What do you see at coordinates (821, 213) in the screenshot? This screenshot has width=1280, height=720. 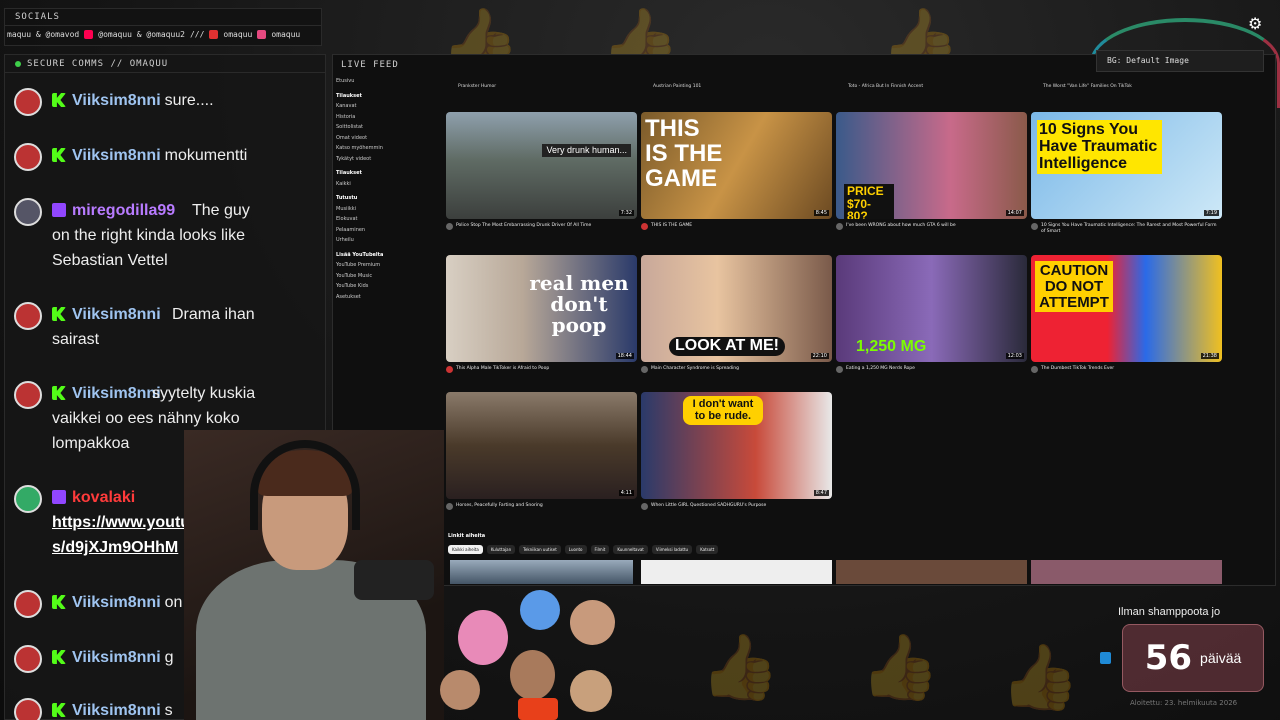 I see `video-duration: 8:45` at bounding box center [821, 213].